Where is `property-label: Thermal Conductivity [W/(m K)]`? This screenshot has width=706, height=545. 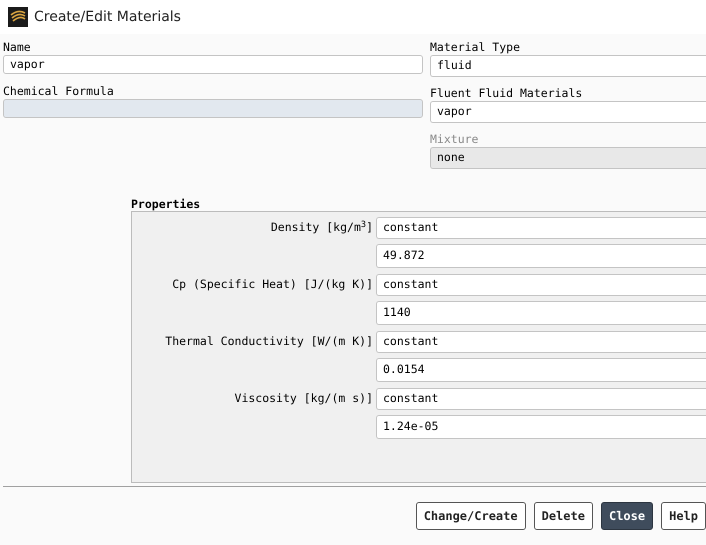 property-label: Thermal Conductivity [W/(m K)] is located at coordinates (269, 341).